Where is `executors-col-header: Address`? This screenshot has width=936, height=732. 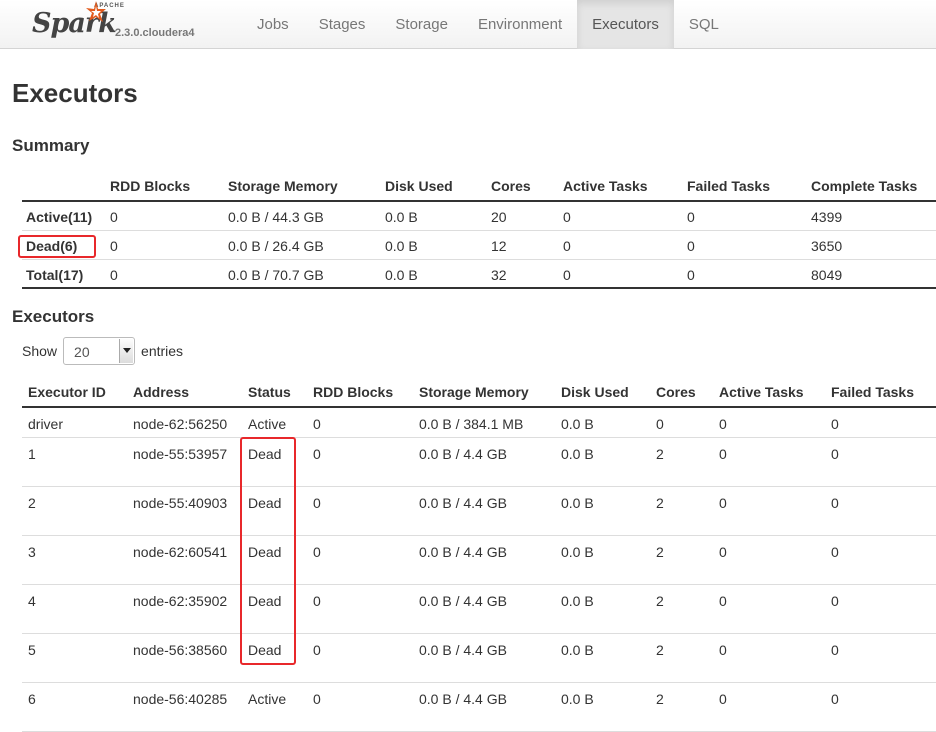
executors-col-header: Address is located at coordinates (184, 392).